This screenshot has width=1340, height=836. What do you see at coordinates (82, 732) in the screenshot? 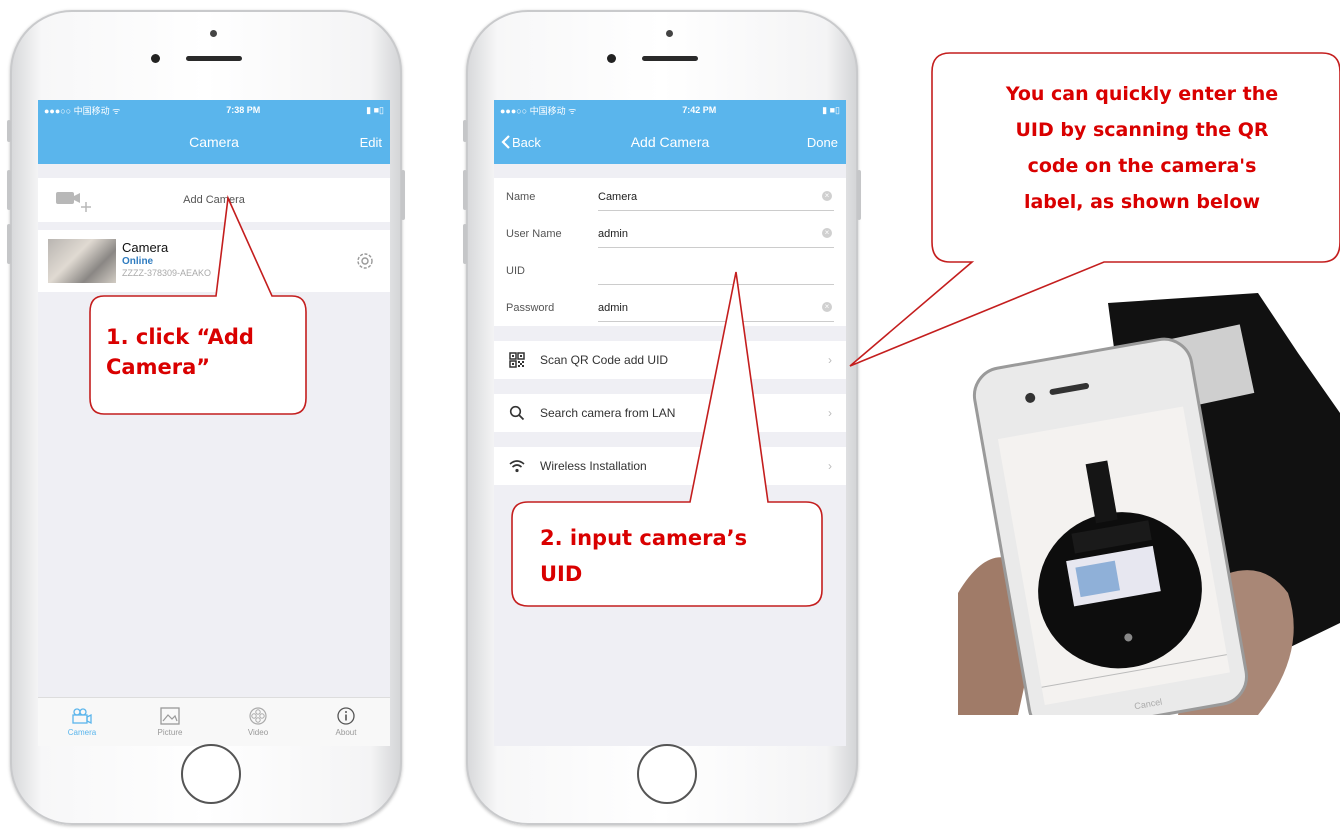
I see `tab-label: Camera` at bounding box center [82, 732].